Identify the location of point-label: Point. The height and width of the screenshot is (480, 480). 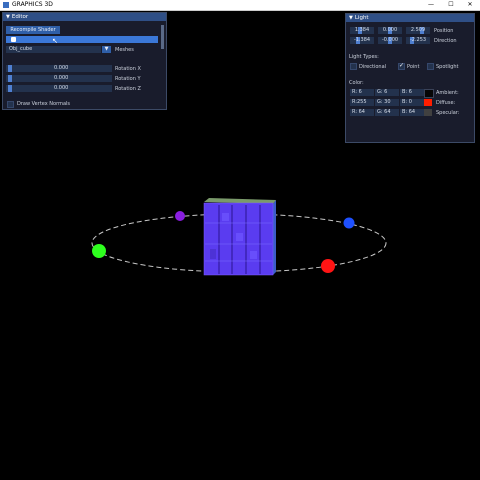
(413, 67).